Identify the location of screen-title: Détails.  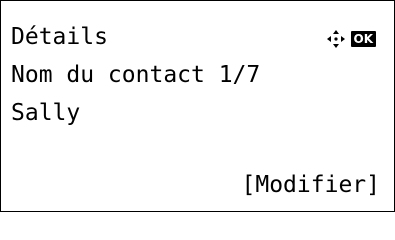
(59, 37).